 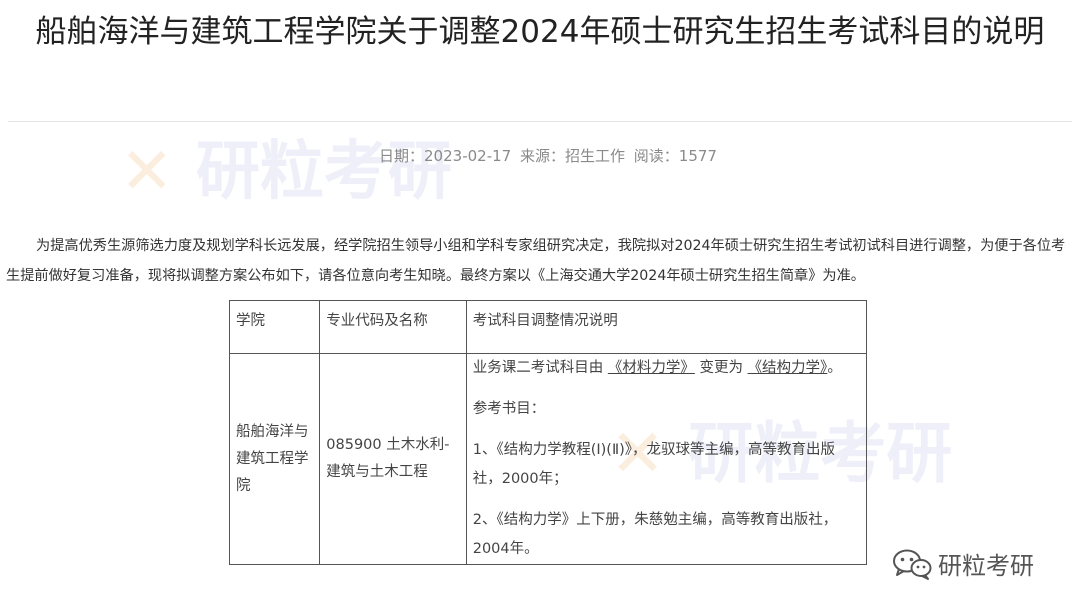 What do you see at coordinates (651, 368) in the screenshot?
I see `old-subject: 《材料力学》` at bounding box center [651, 368].